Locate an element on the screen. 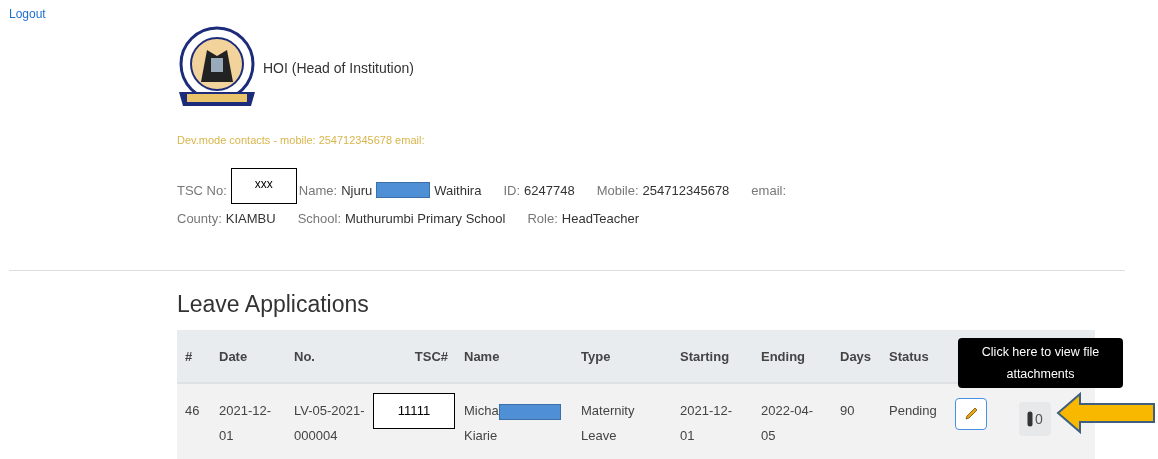 The width and height of the screenshot is (1158, 459). field-value: KIAMBU is located at coordinates (250, 218).